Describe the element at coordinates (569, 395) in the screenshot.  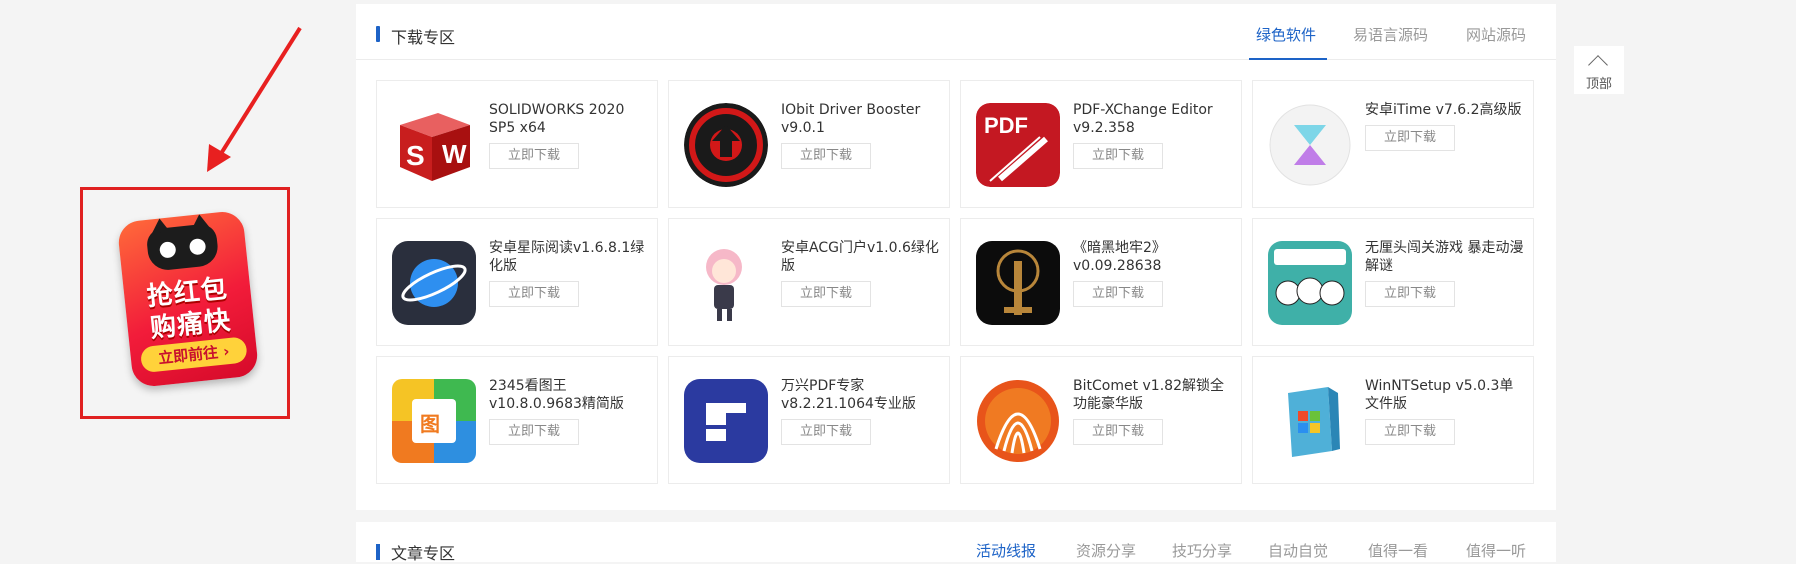
I see `app-name: 2345看图王v10.8.0.9683精简版` at that location.